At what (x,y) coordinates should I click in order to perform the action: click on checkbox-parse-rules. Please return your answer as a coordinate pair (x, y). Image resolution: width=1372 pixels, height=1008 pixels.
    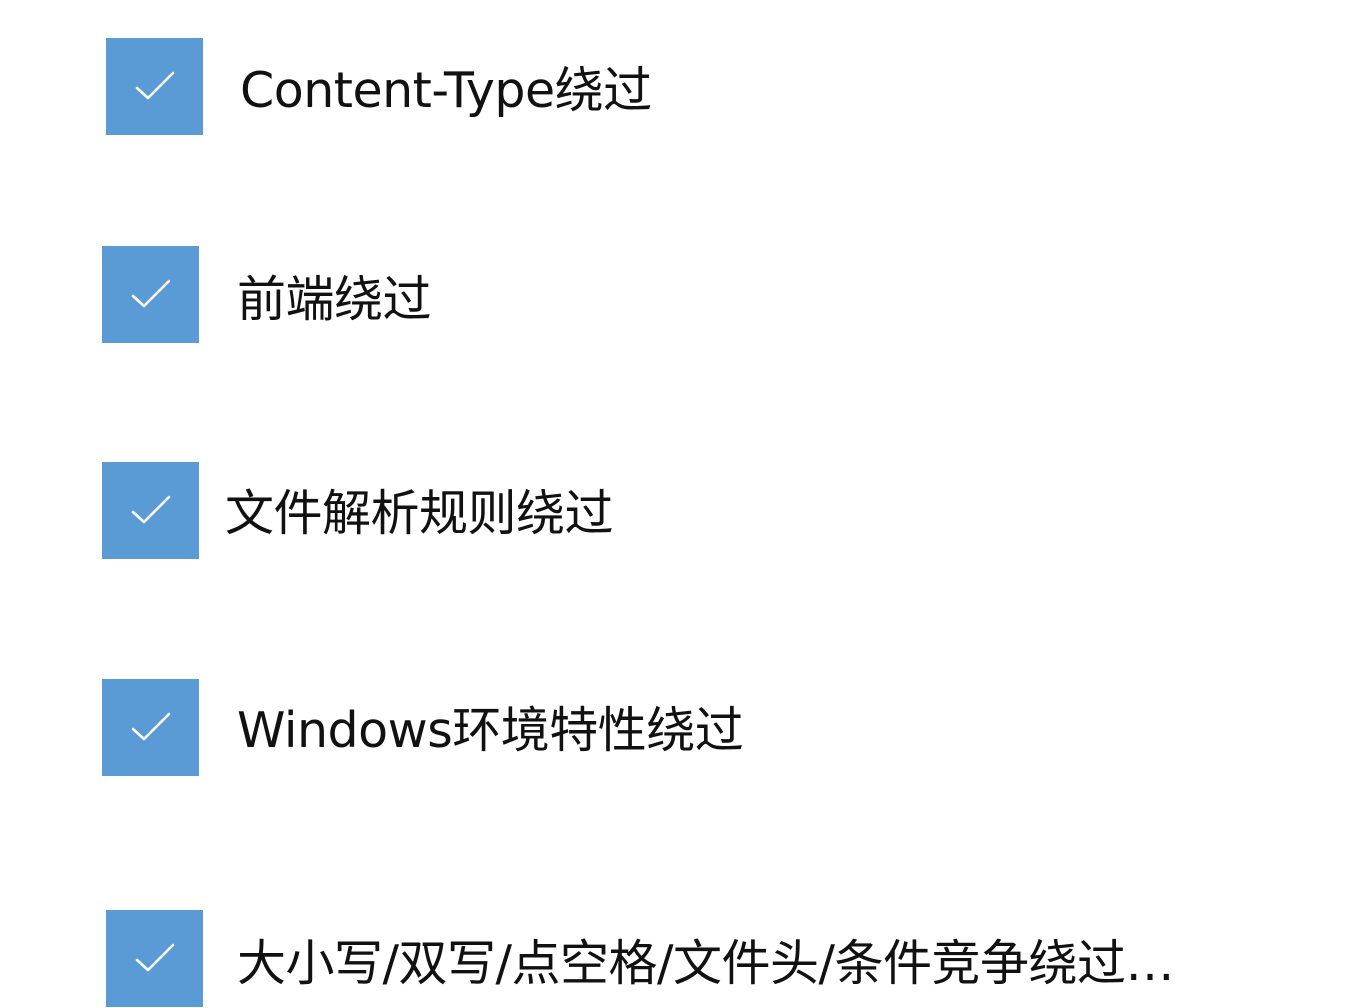
    Looking at the image, I should click on (150, 510).